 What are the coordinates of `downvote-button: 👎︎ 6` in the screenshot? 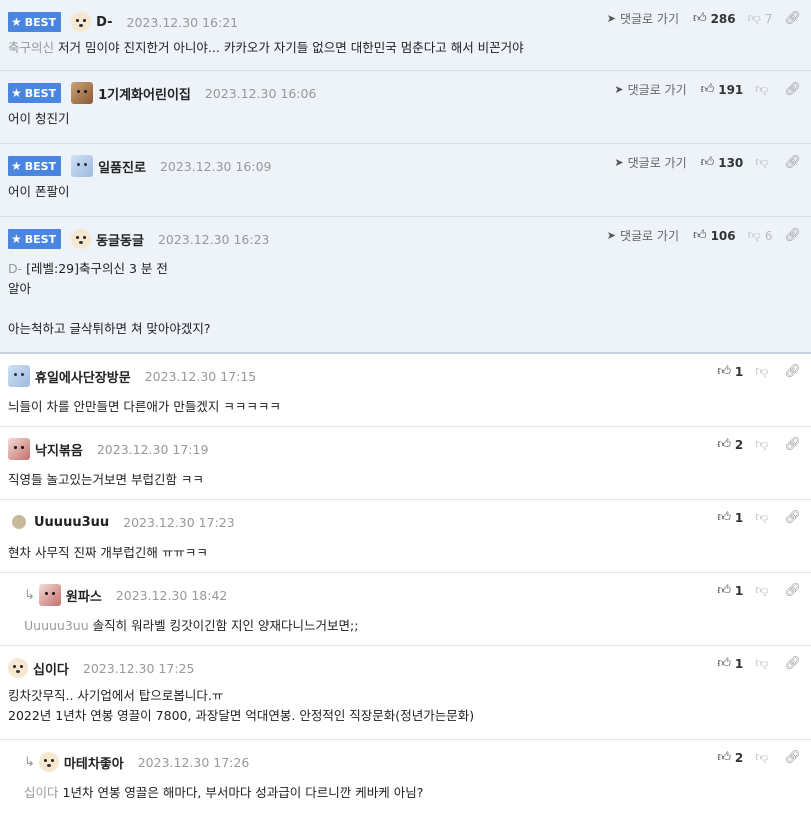 It's located at (760, 235).